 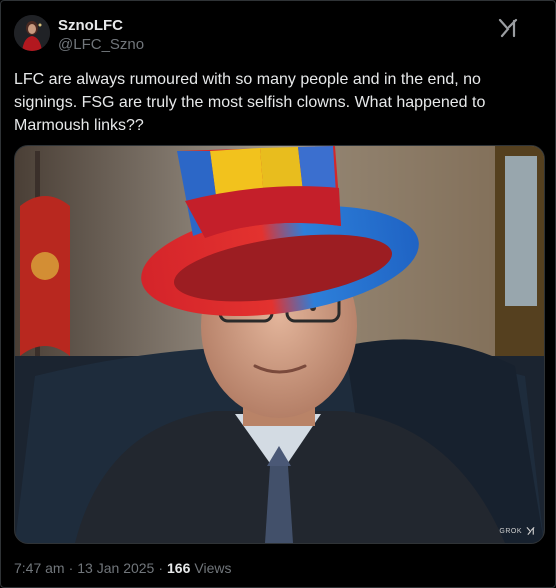 What do you see at coordinates (178, 568) in the screenshot?
I see `views-count: 166` at bounding box center [178, 568].